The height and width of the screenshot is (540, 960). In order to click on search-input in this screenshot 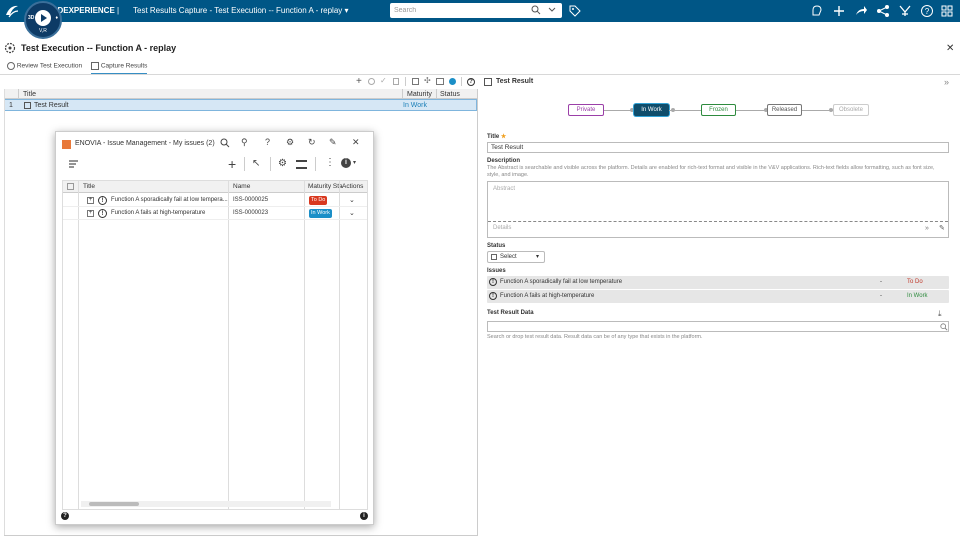, I will do `click(464, 10)`.